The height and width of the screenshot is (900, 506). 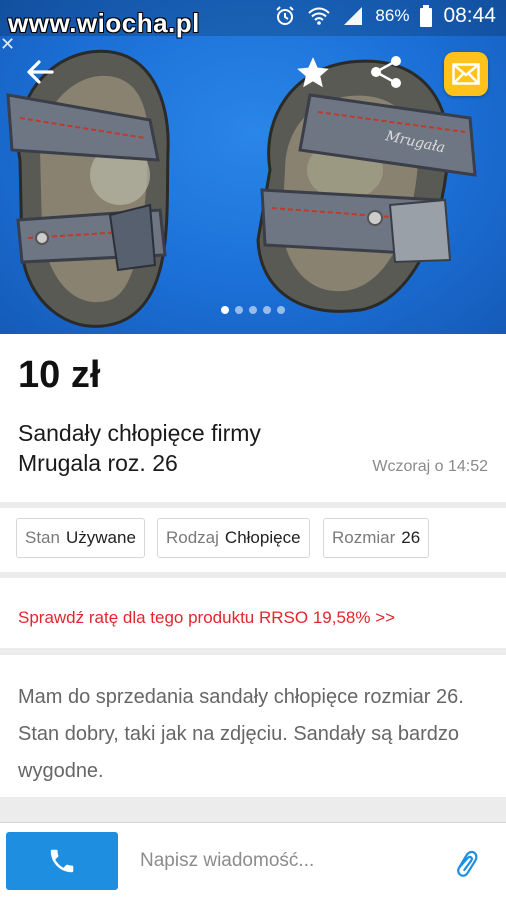 What do you see at coordinates (42, 537) in the screenshot?
I see `param-key: Stan` at bounding box center [42, 537].